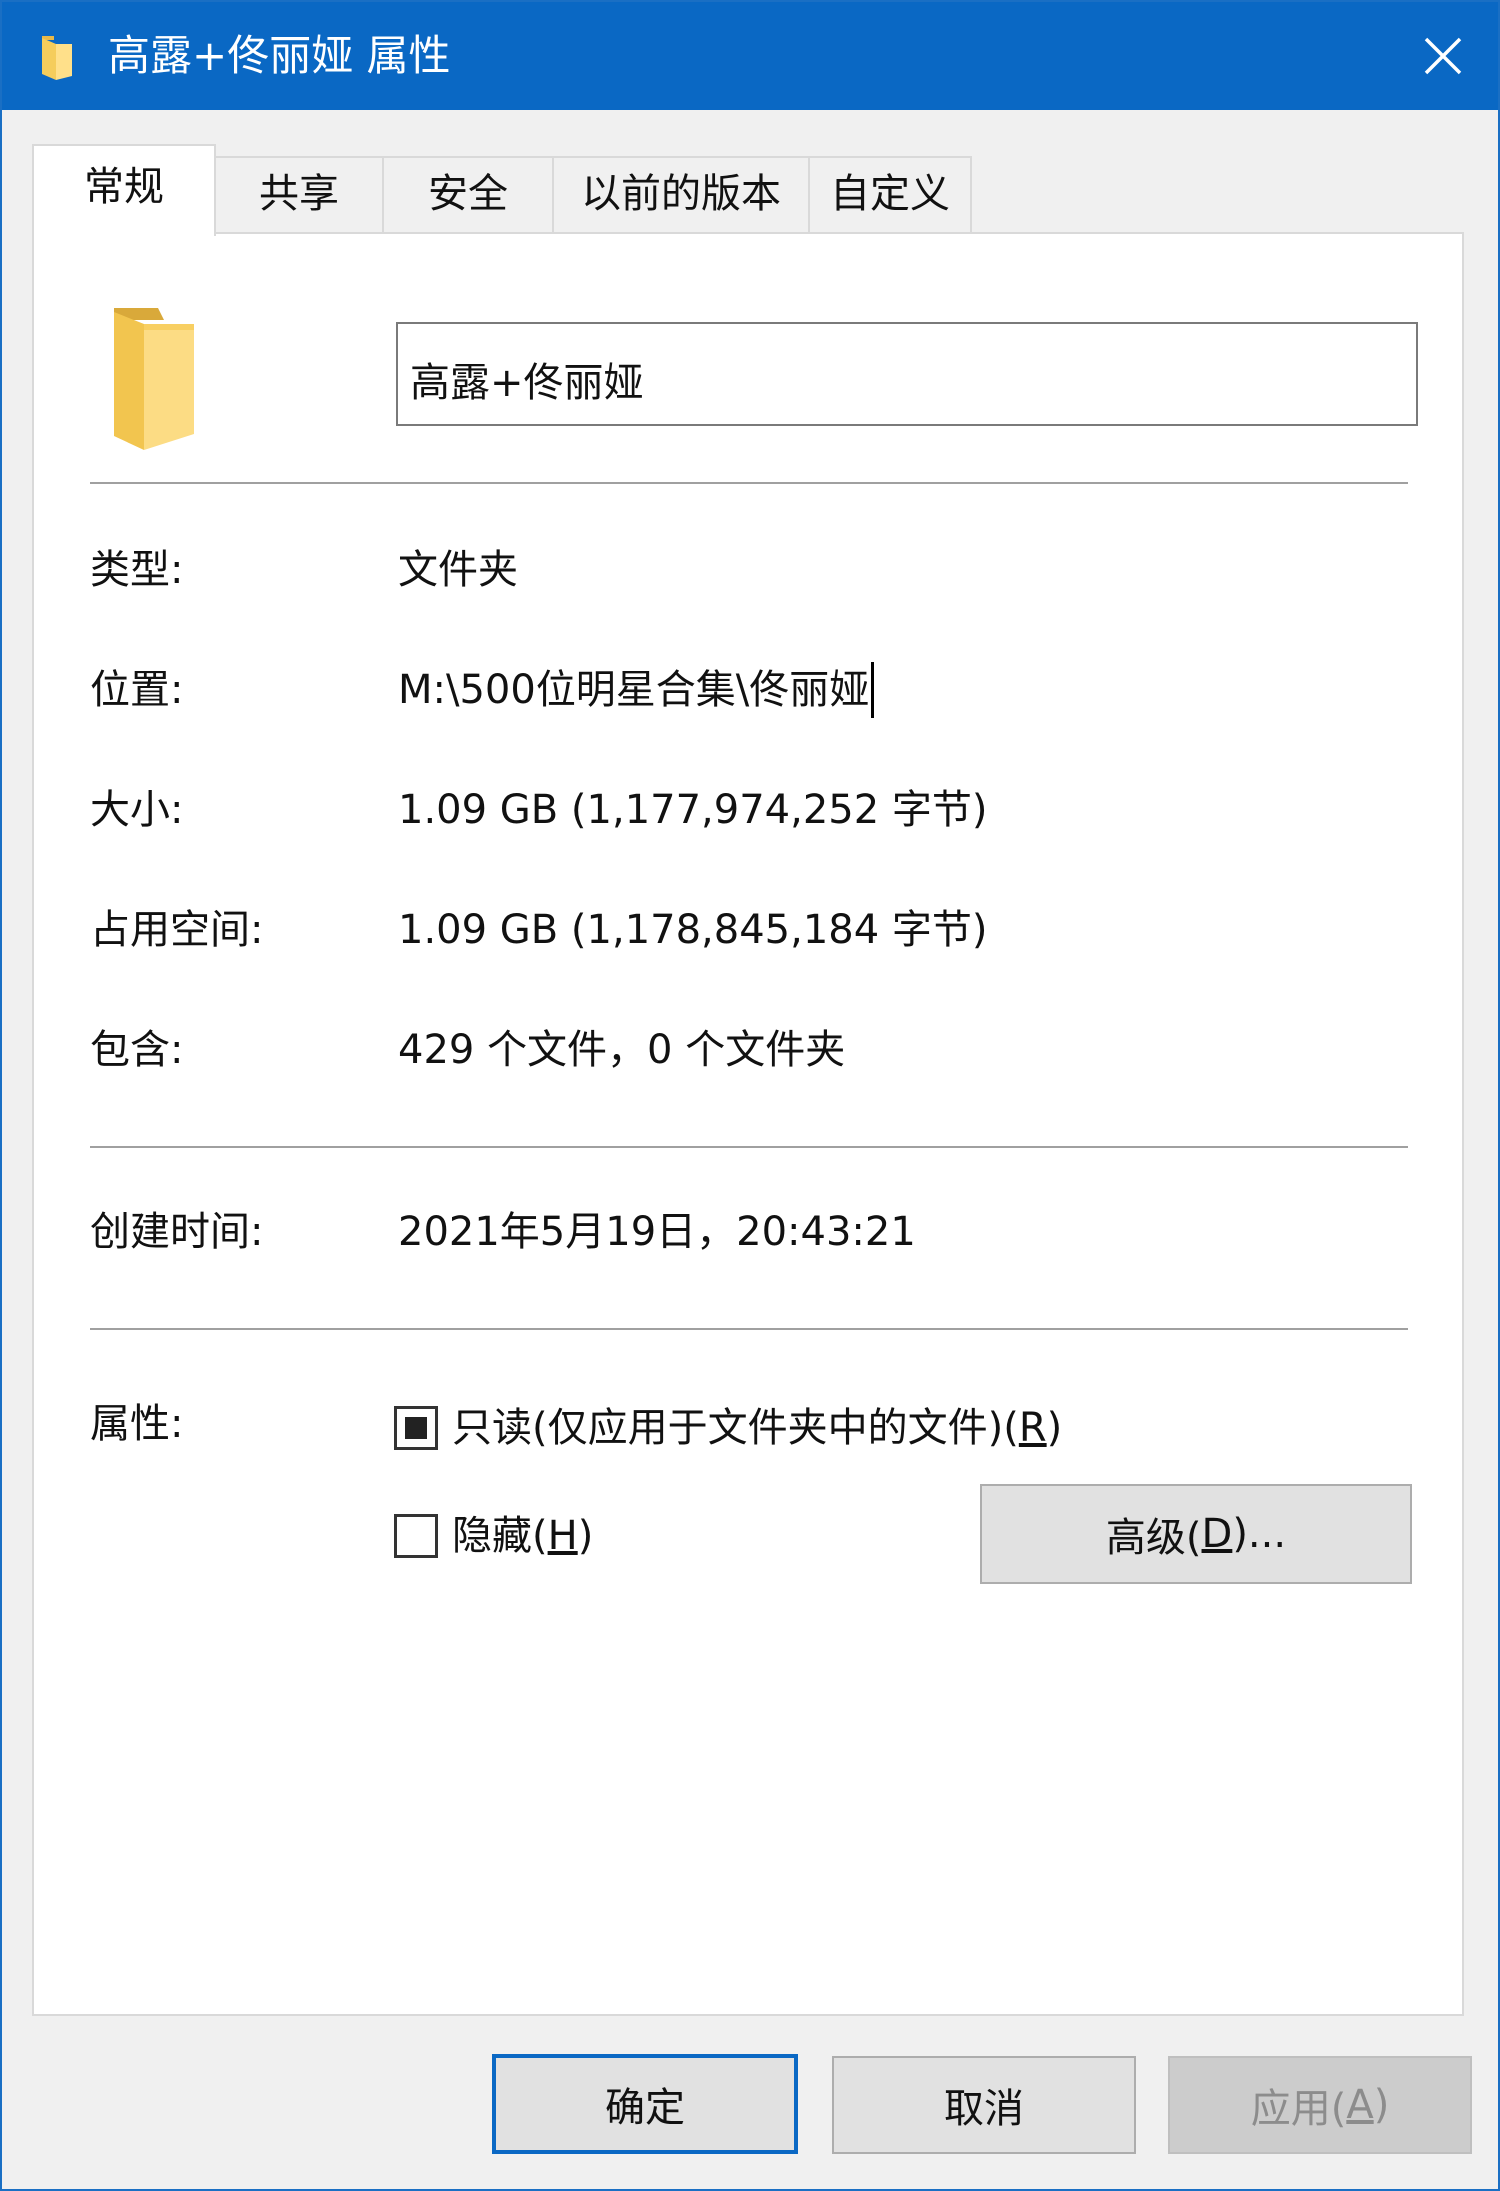 The width and height of the screenshot is (1500, 2191). I want to click on apply-suffix: ), so click(1381, 2105).